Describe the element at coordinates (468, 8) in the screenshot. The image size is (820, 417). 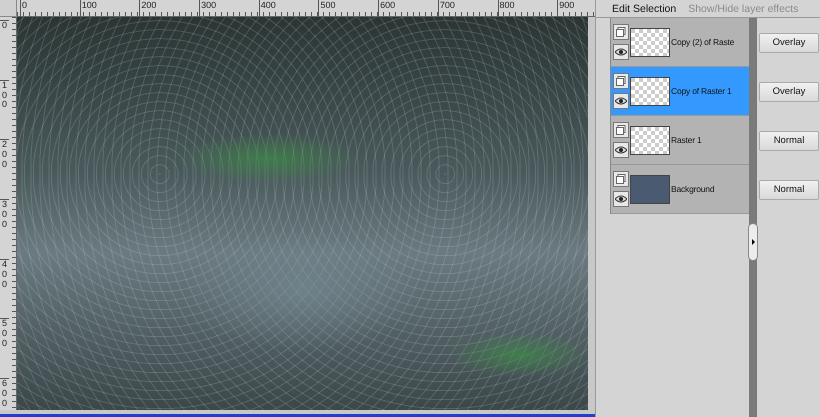
I see `ruler-label: 700` at that location.